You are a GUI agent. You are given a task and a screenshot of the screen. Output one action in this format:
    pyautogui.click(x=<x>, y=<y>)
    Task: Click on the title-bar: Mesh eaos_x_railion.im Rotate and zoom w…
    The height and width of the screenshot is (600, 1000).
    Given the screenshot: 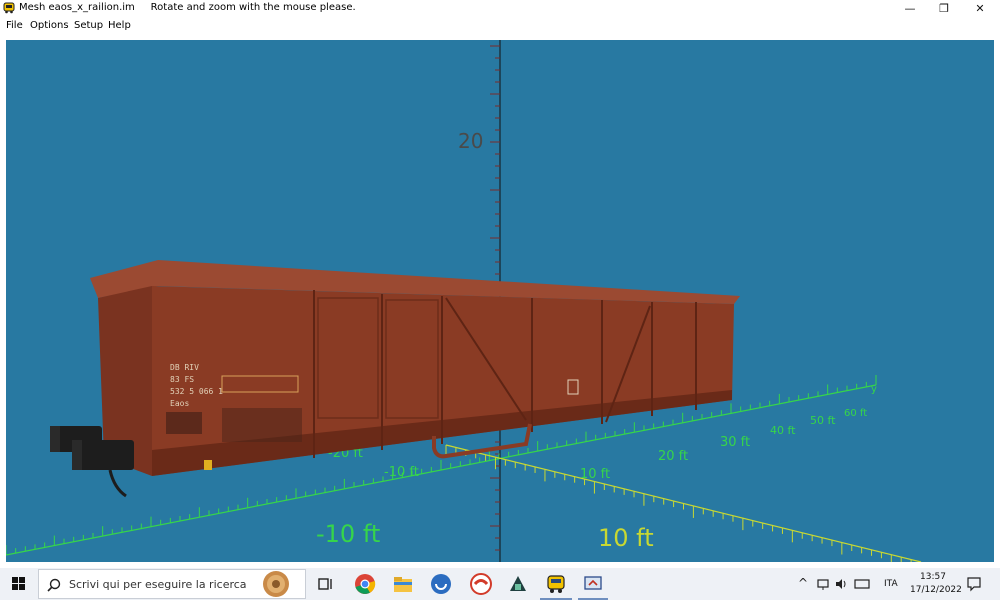 What is the action you would take?
    pyautogui.click(x=500, y=8)
    